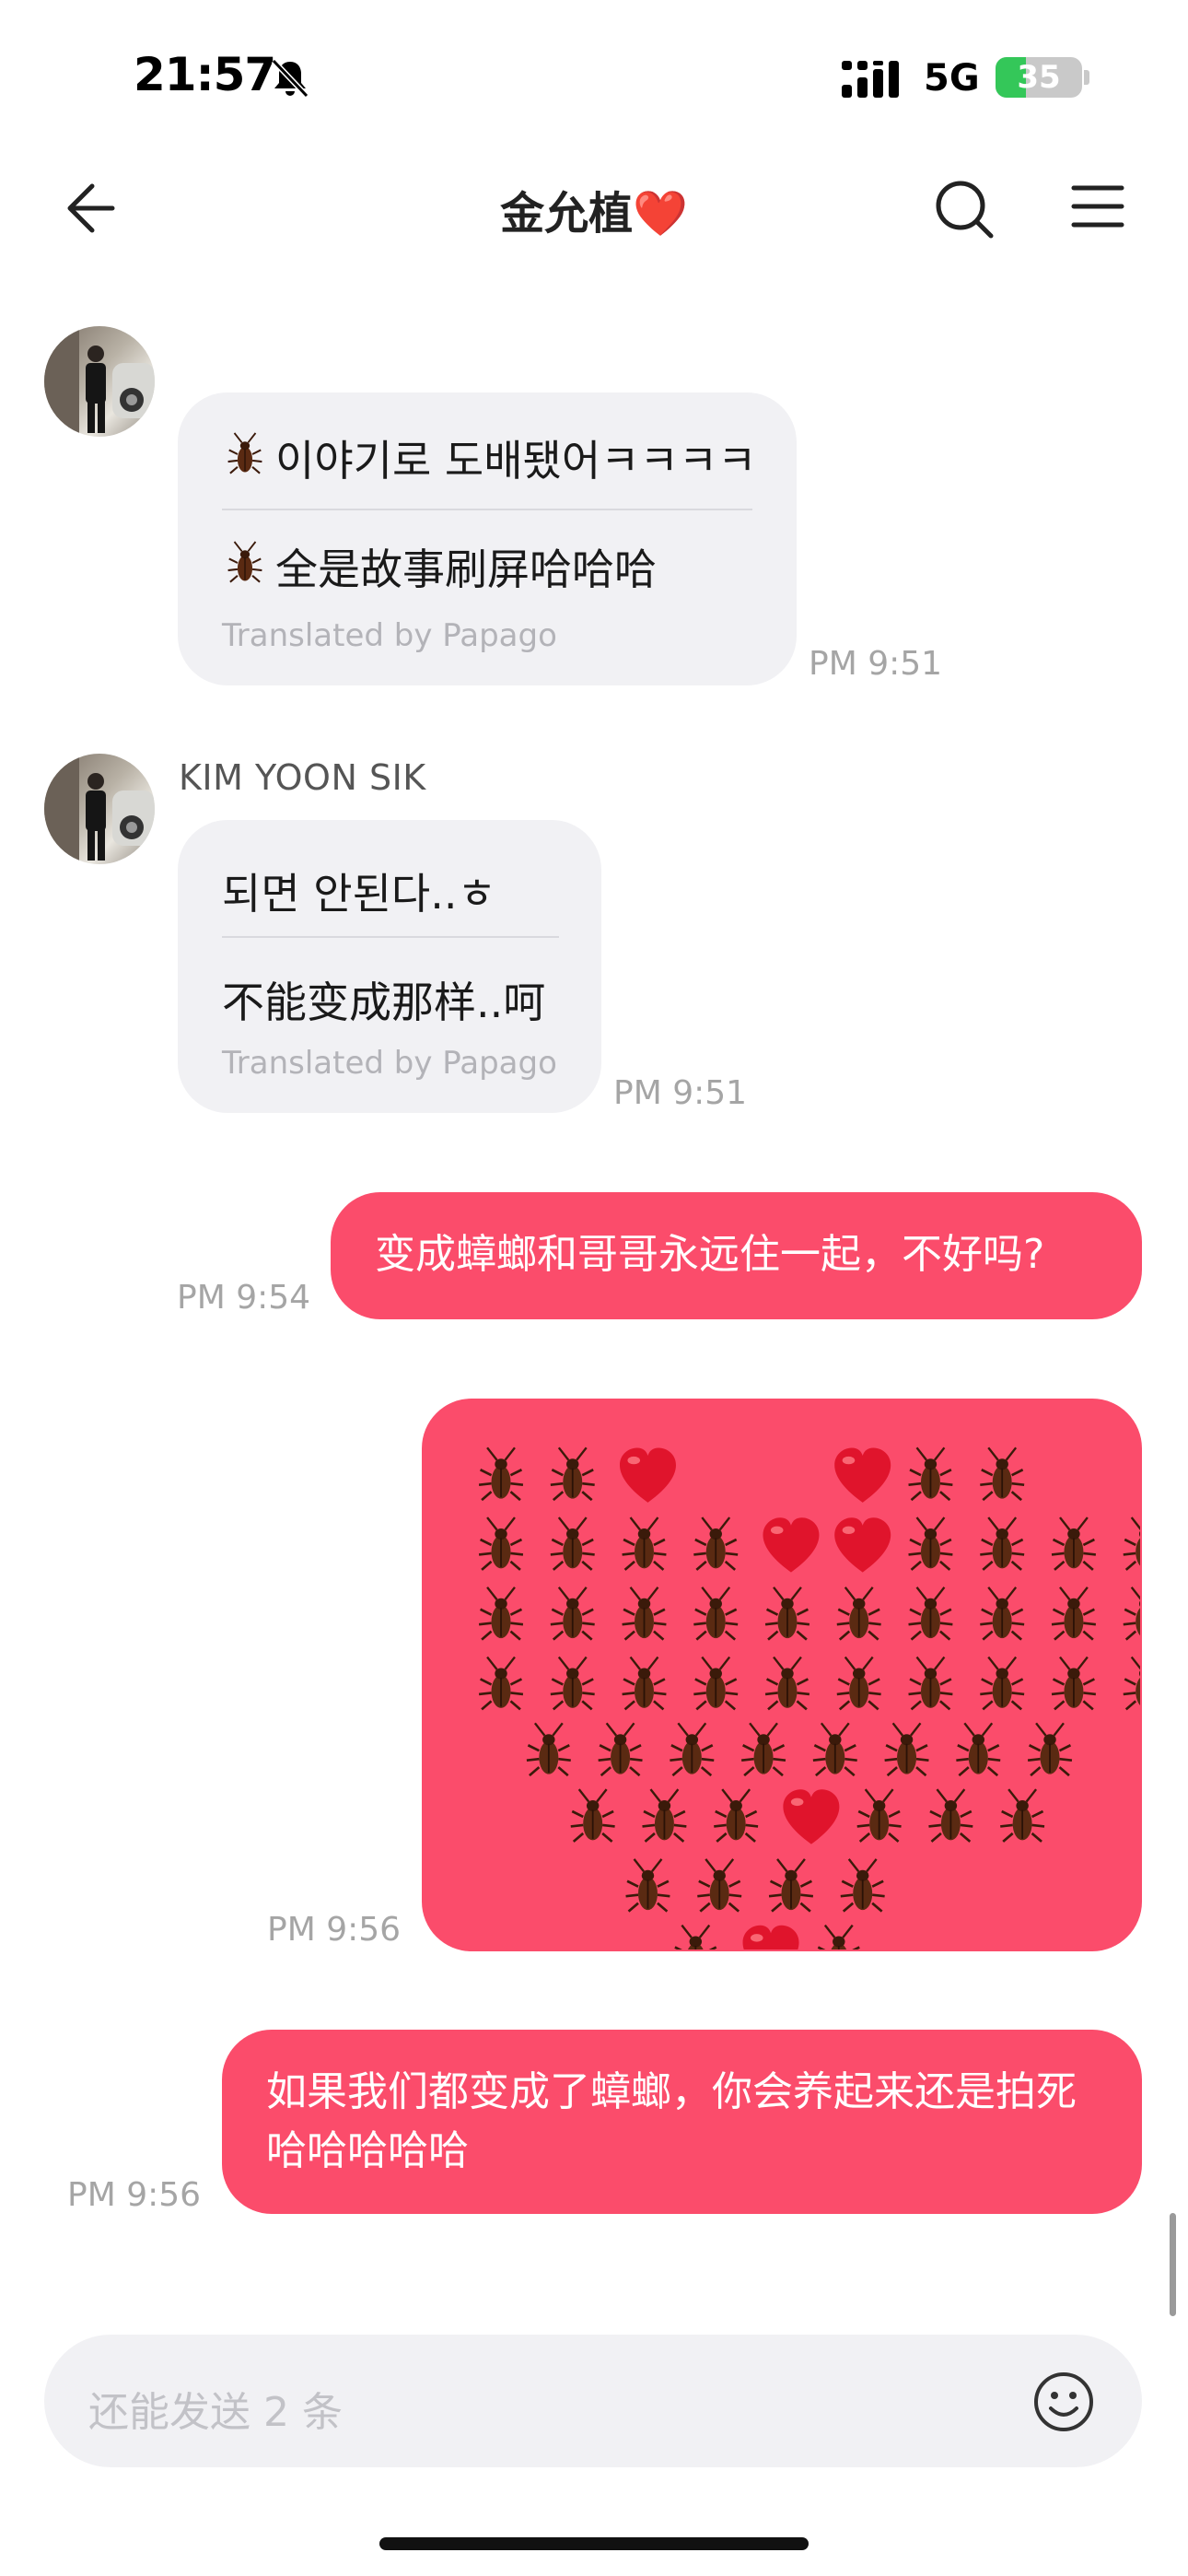  I want to click on original-text: 되면 안된다..ㅎ, so click(359, 894).